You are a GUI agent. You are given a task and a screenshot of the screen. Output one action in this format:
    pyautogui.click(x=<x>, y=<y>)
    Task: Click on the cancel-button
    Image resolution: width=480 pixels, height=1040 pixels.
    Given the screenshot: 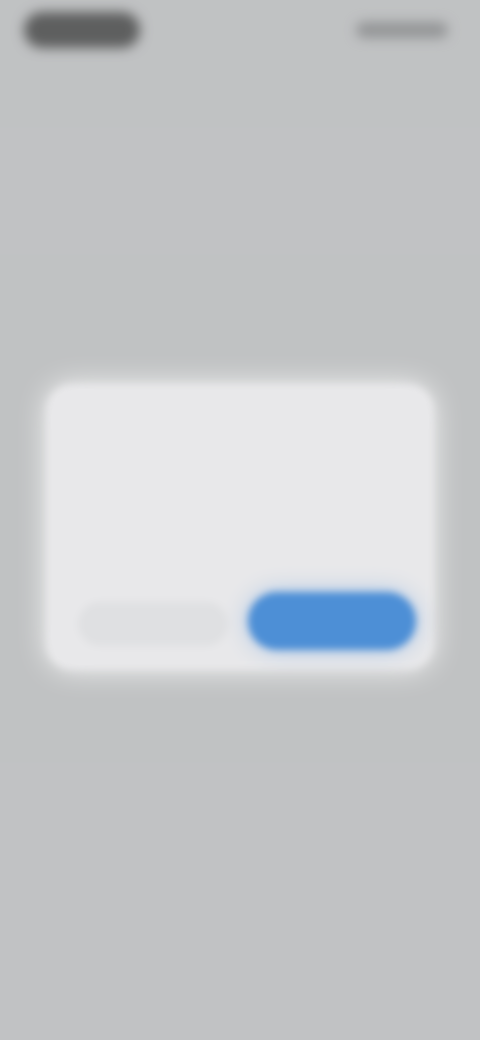 What is the action you would take?
    pyautogui.click(x=153, y=624)
    